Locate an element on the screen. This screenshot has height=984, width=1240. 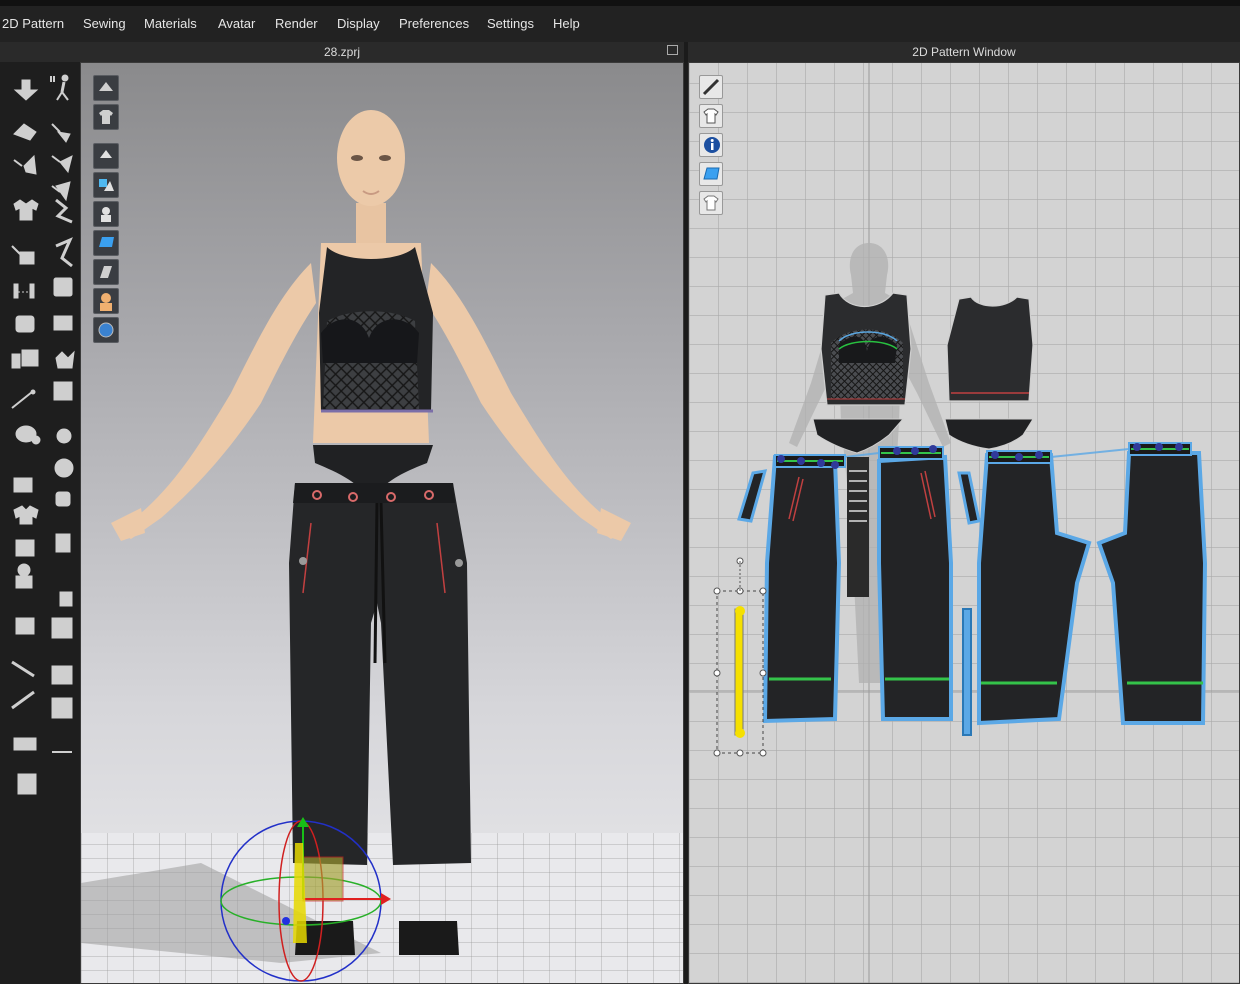
shrink-icon is located at coordinates (62, 628).